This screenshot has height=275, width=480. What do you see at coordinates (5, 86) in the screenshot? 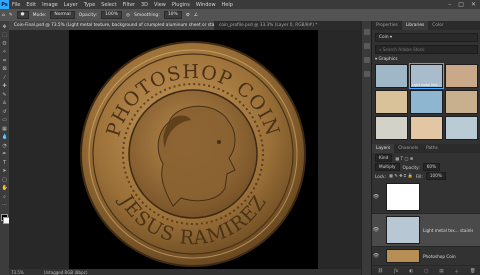
I see `healing-tool-icon: ✚` at bounding box center [5, 86].